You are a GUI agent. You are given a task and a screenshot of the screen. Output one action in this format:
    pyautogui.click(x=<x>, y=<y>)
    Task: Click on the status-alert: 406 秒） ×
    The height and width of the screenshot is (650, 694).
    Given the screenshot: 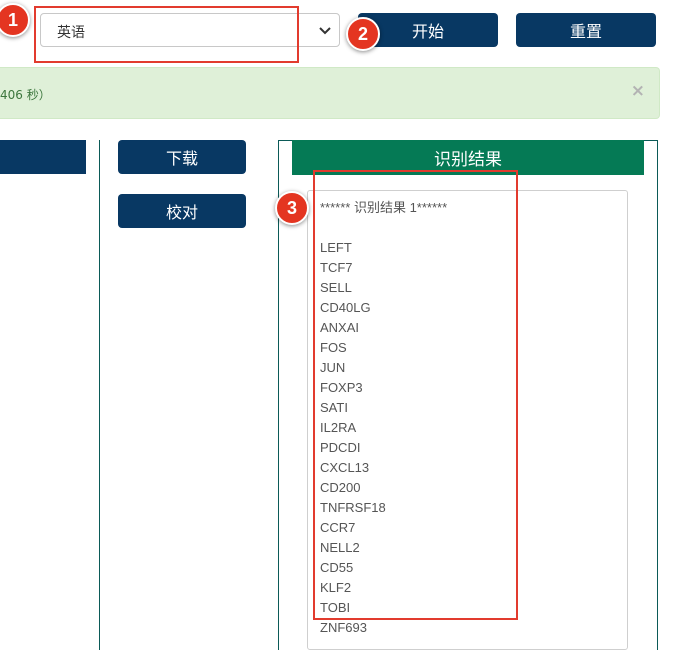 What is the action you would take?
    pyautogui.click(x=330, y=93)
    